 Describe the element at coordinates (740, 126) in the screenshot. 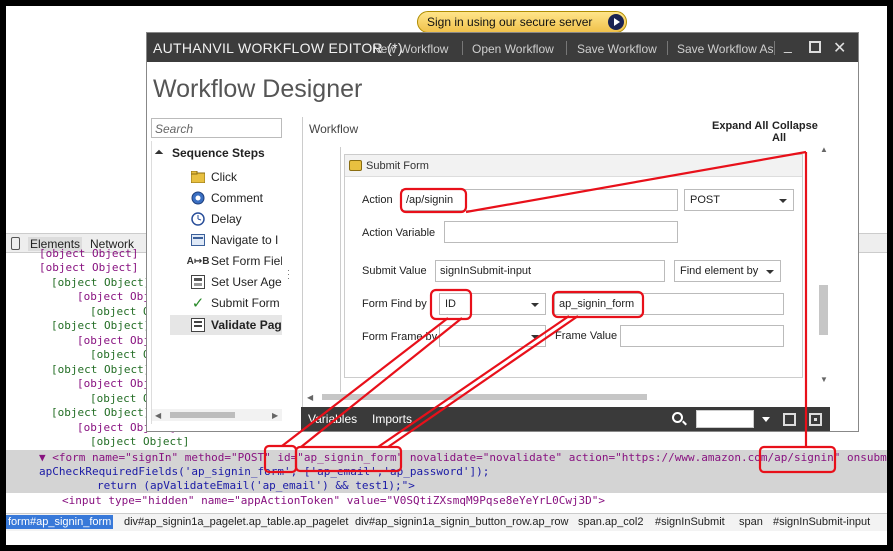

I see `expand-all-link: Expand All` at that location.